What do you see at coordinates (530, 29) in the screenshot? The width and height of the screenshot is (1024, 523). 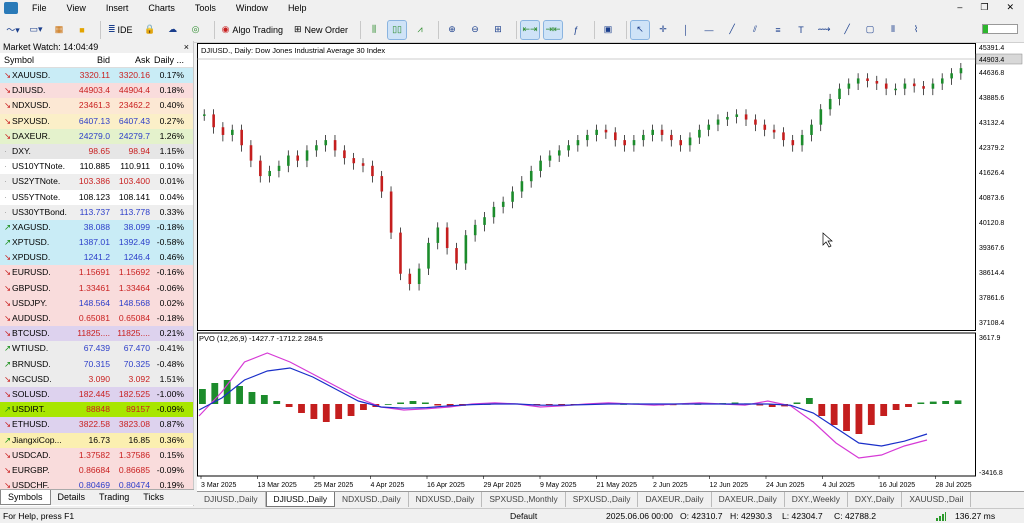 I see `auto-scroll-icon: ⇤⇥` at bounding box center [530, 29].